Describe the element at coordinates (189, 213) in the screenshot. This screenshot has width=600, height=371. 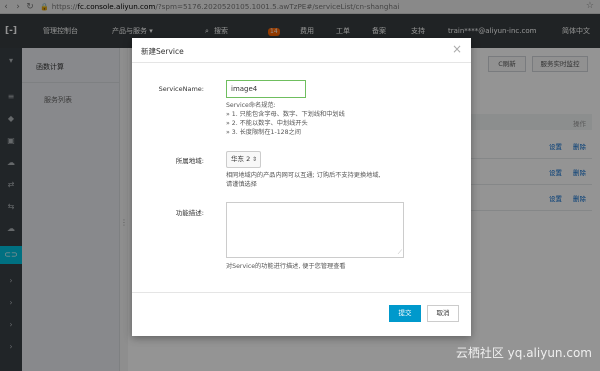
I see `description-label: 功能描述:` at that location.